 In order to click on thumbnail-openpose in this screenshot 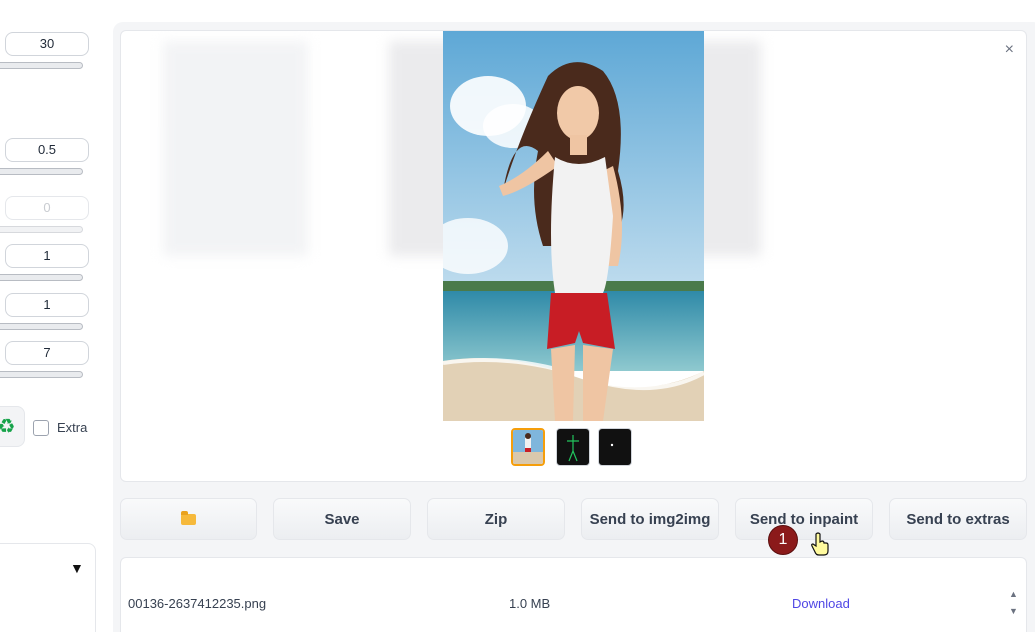, I will do `click(573, 447)`.